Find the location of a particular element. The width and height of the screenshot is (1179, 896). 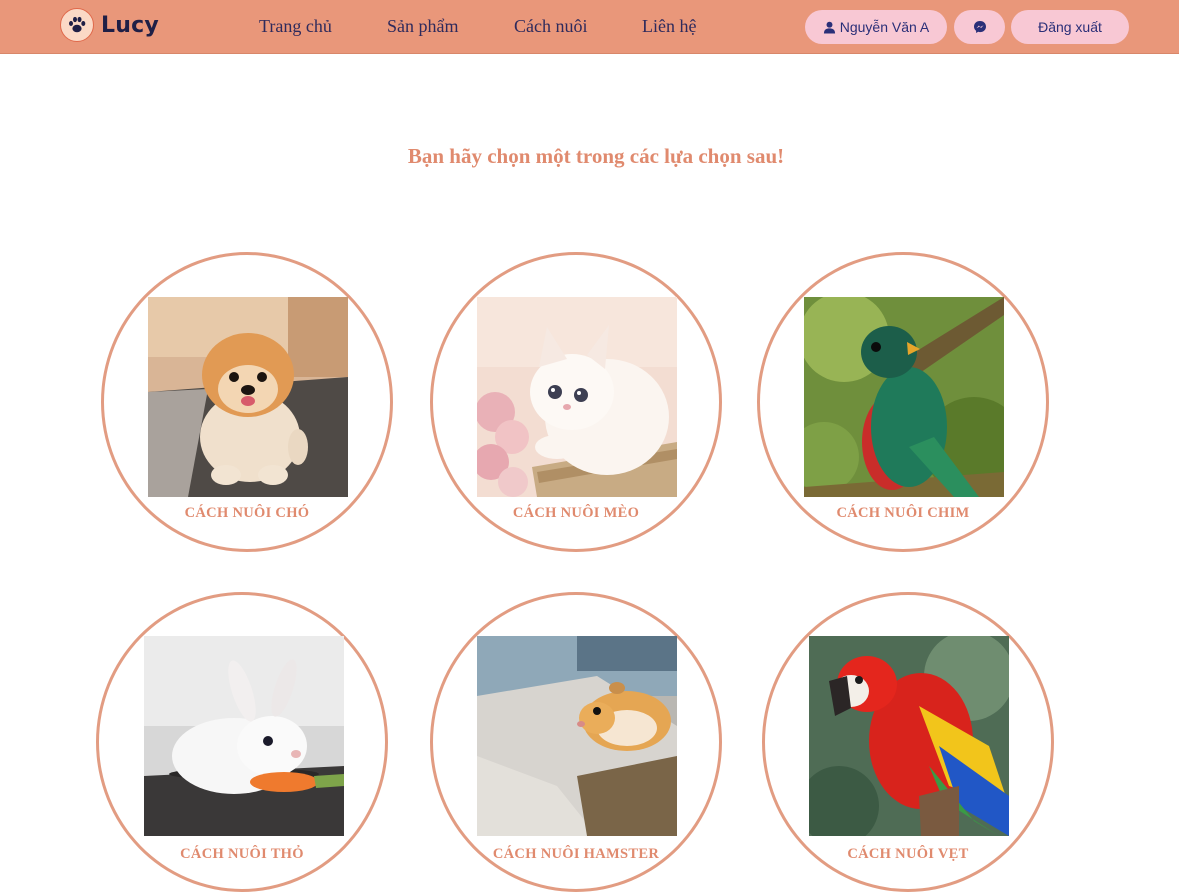

user-profile-button: Nguyễn Văn A is located at coordinates (876, 27).